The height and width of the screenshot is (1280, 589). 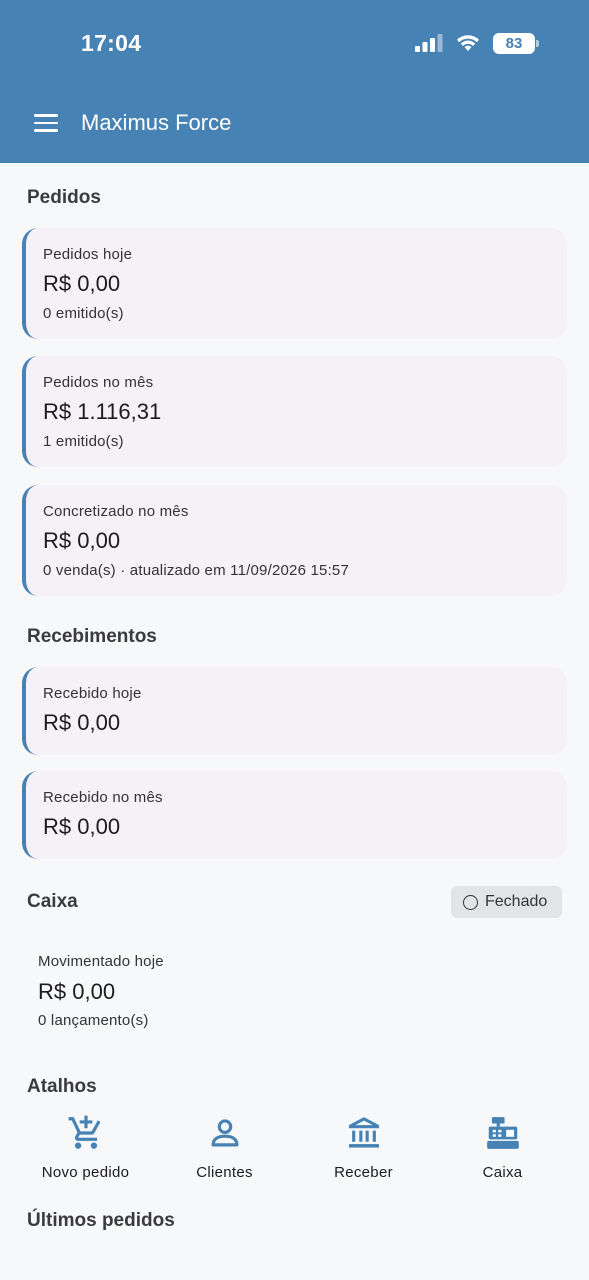 What do you see at coordinates (92, 636) in the screenshot?
I see `section-title-recebimentos: Recebimentos` at bounding box center [92, 636].